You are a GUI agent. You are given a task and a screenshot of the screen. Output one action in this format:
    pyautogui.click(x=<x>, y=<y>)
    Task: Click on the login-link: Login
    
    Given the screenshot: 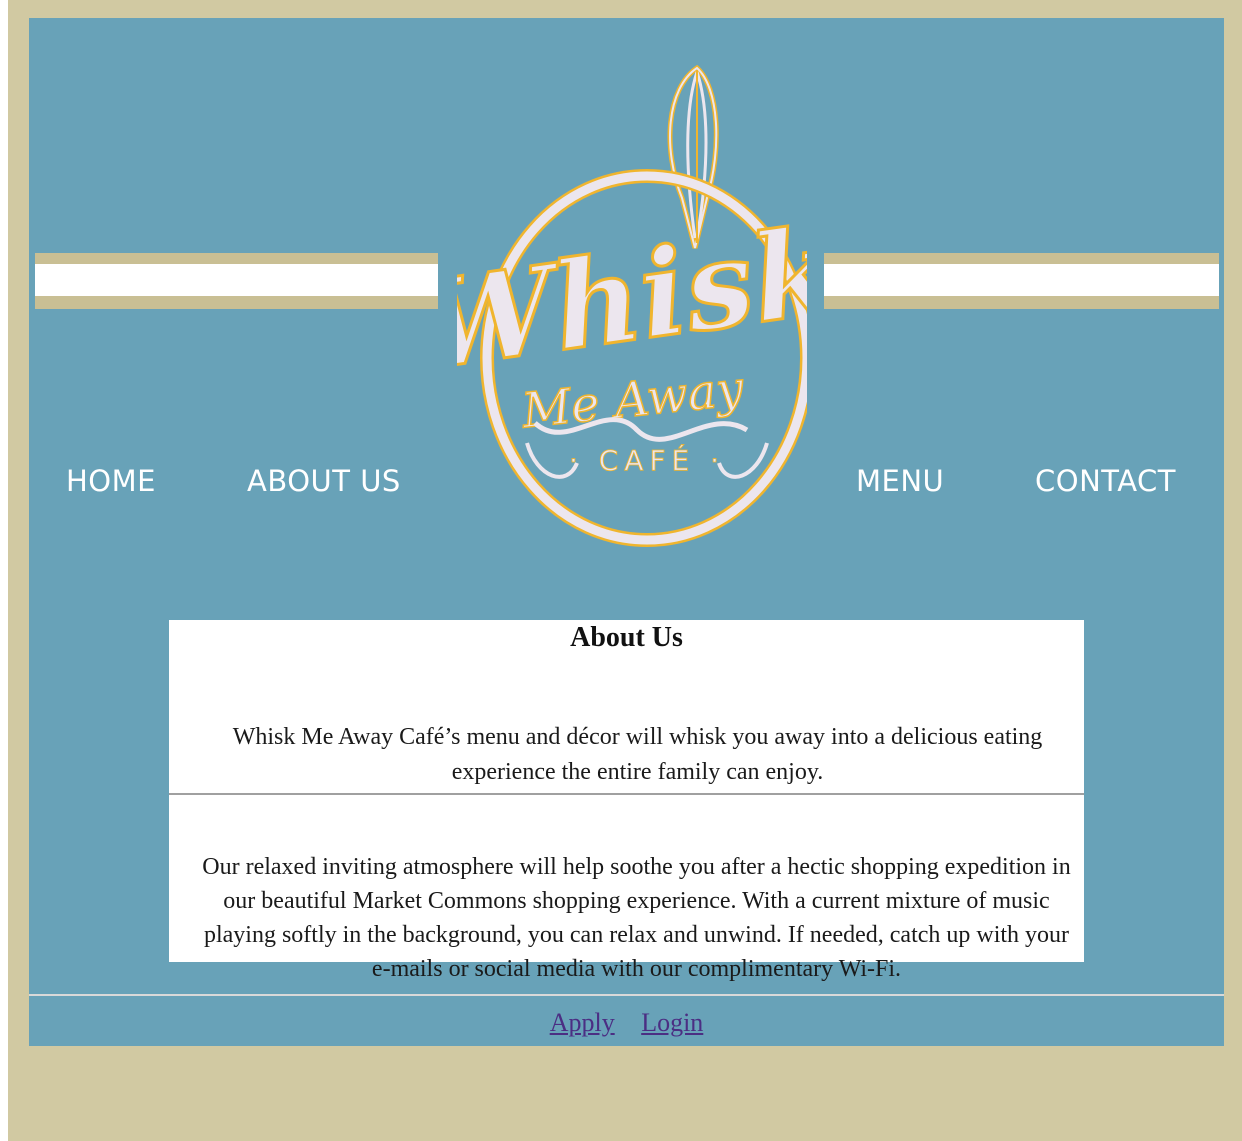 What is the action you would take?
    pyautogui.click(x=672, y=1022)
    